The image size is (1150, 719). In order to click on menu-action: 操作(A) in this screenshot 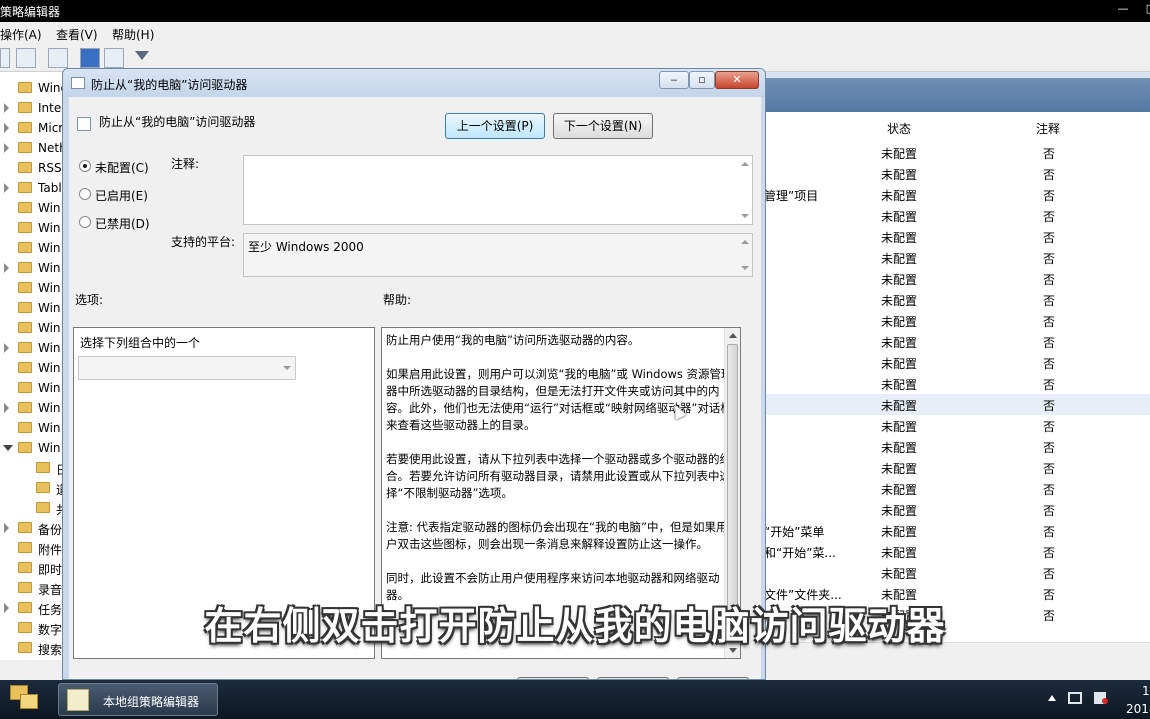, I will do `click(21, 34)`.